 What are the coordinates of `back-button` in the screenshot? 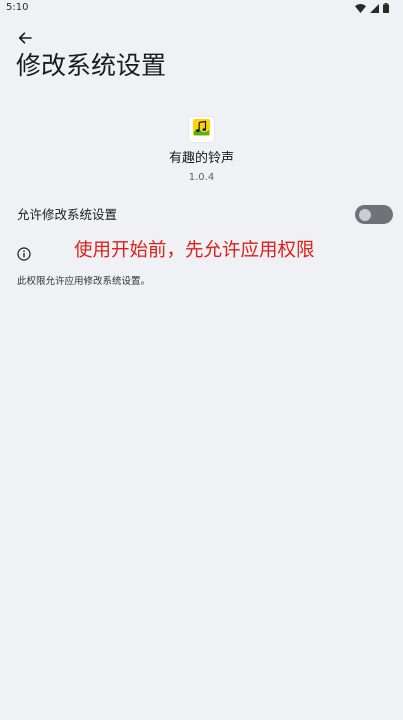 It's located at (25, 39).